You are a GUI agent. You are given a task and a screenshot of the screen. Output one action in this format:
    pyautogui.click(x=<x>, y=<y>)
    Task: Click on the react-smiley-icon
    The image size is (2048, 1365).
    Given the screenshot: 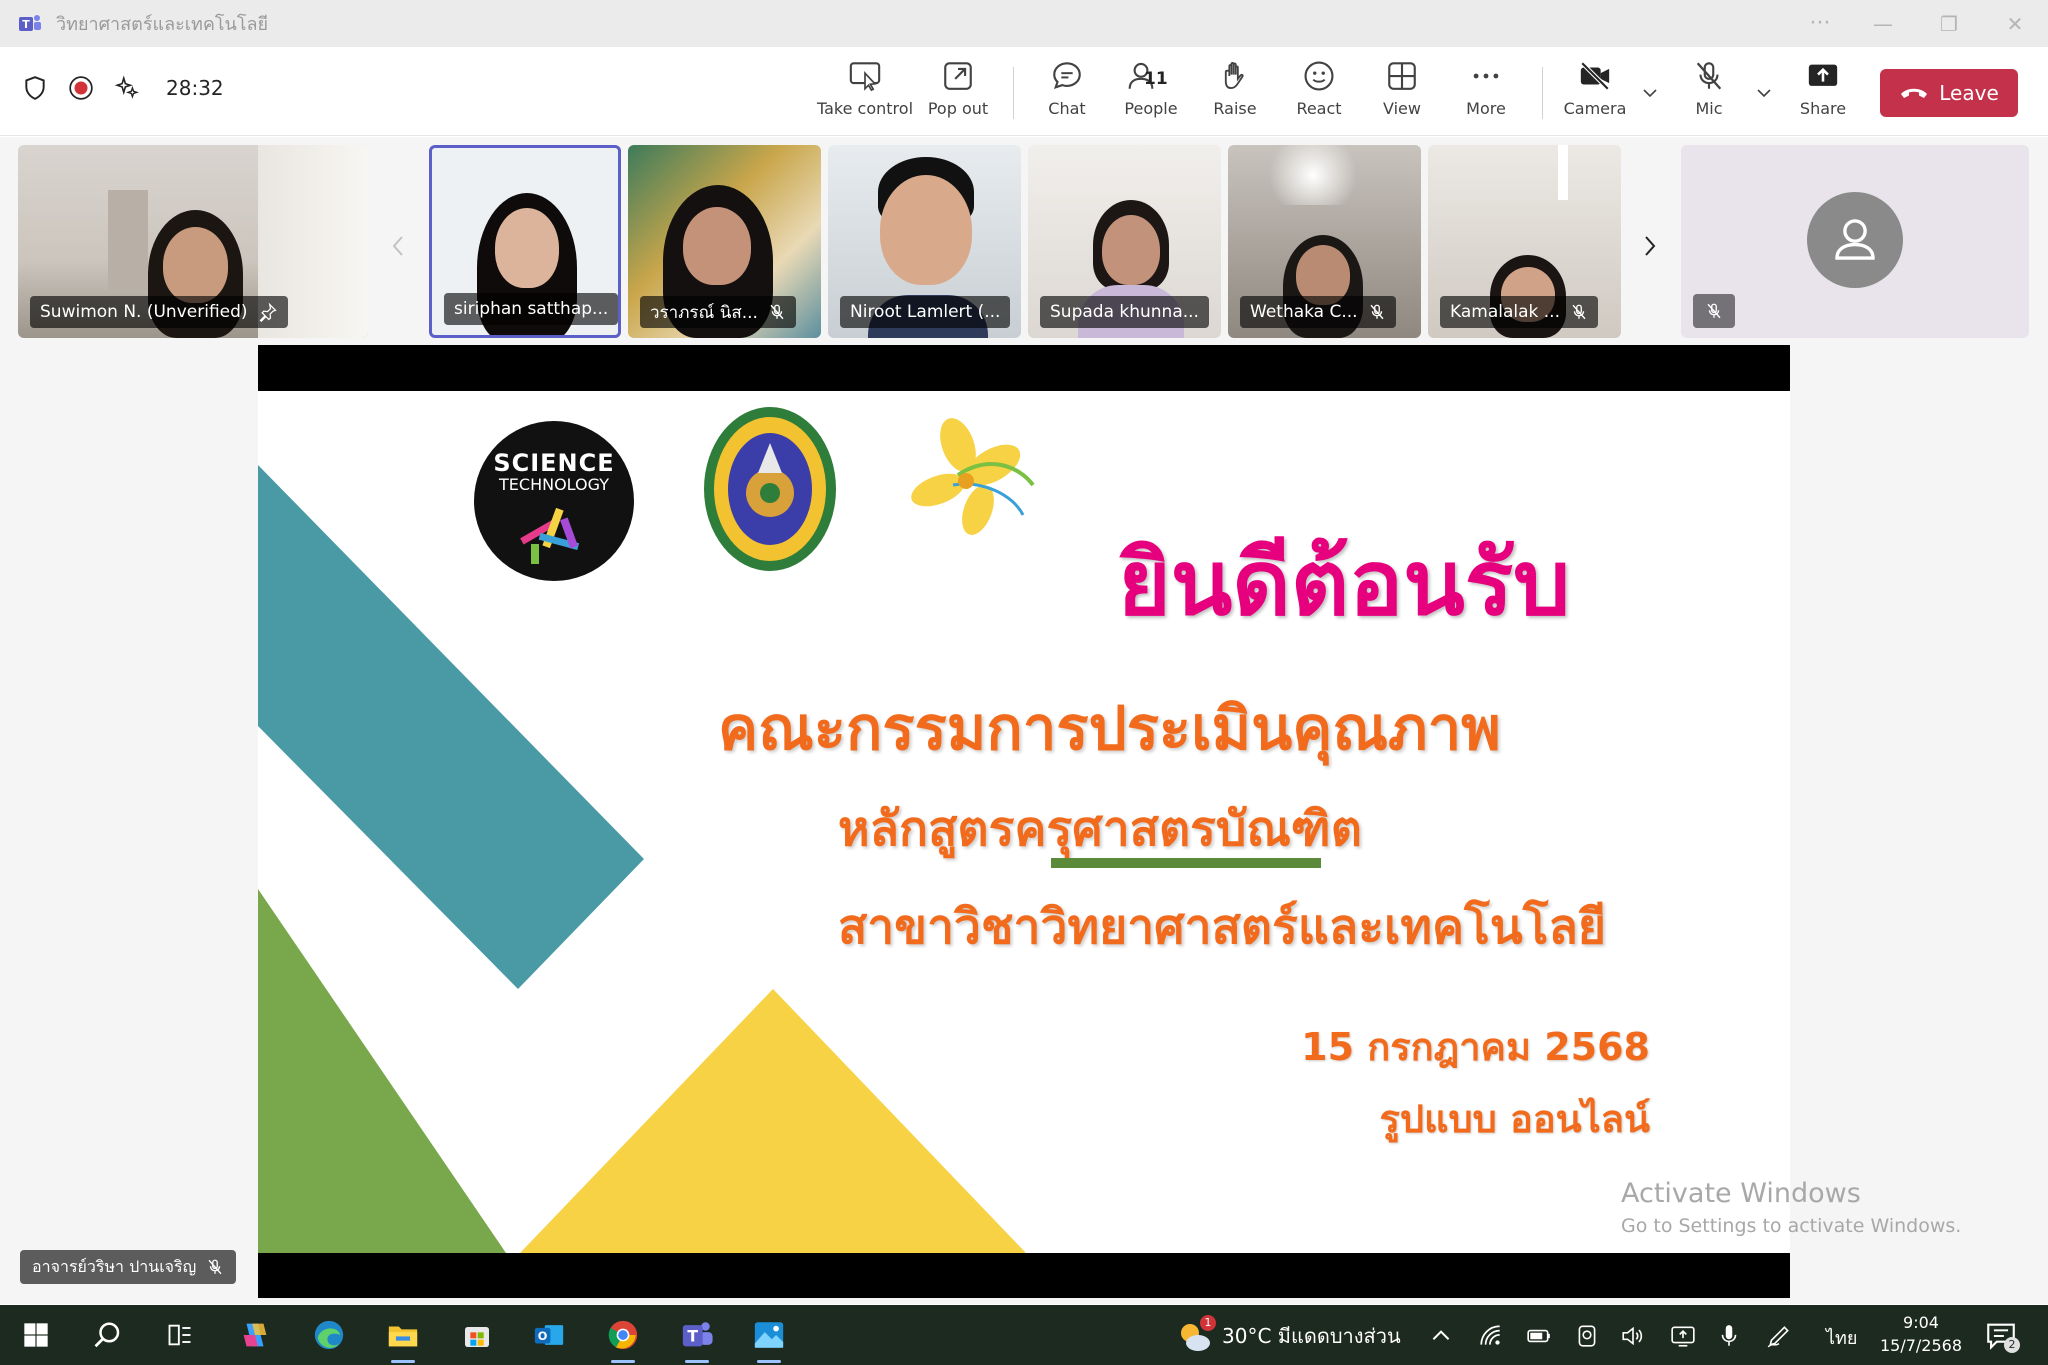 What is the action you would take?
    pyautogui.click(x=1319, y=76)
    